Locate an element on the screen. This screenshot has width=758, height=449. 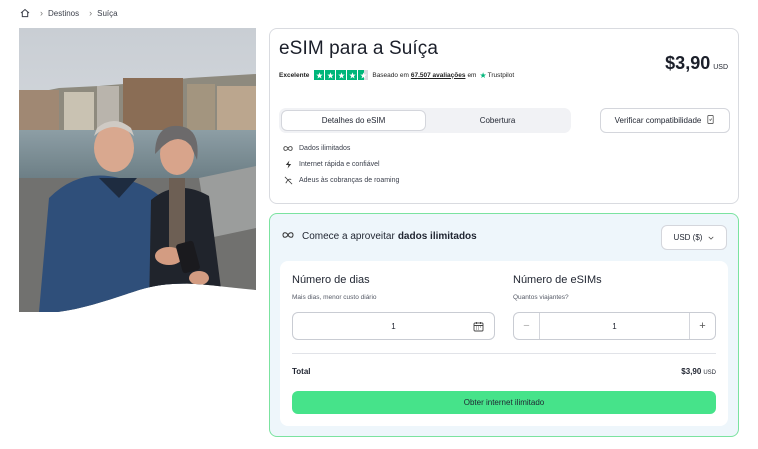
total-price: $3,90 USD is located at coordinates (698, 371).